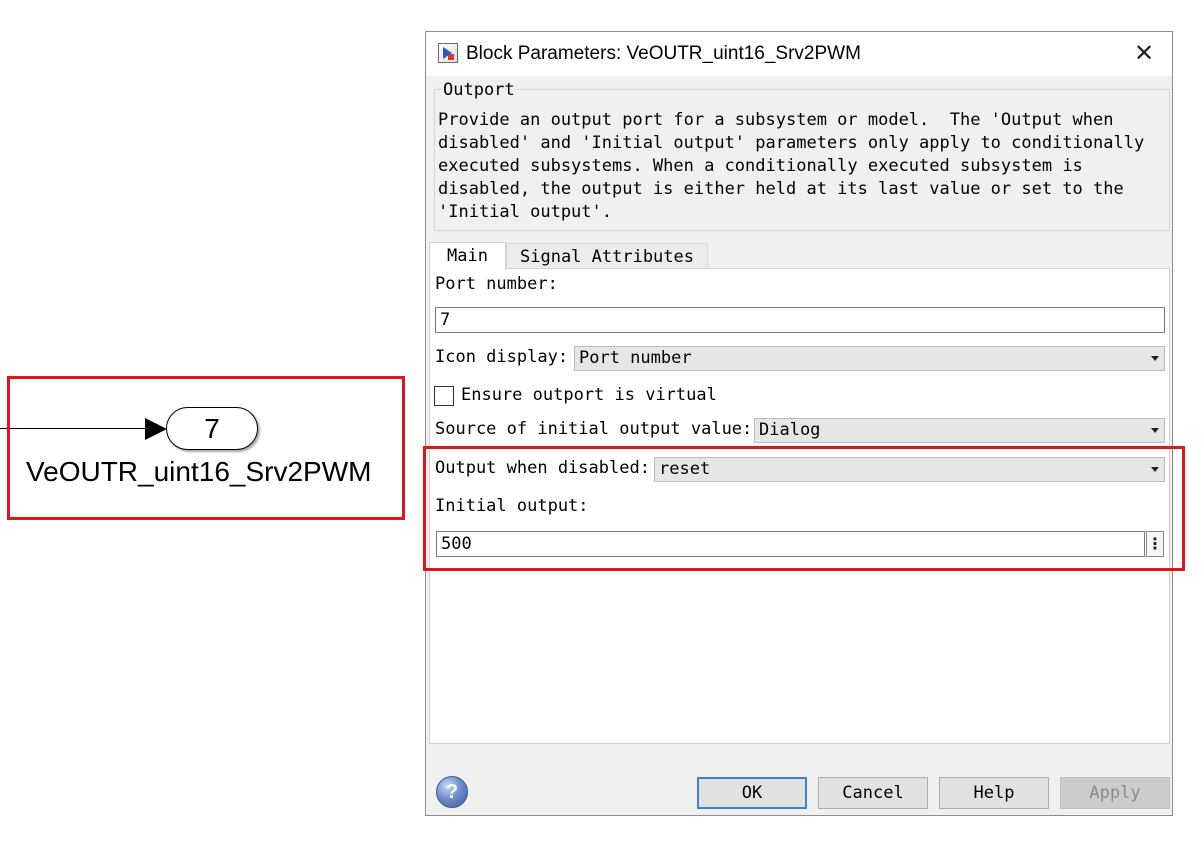  What do you see at coordinates (444, 396) in the screenshot?
I see `ensure-virtual-checkbox` at bounding box center [444, 396].